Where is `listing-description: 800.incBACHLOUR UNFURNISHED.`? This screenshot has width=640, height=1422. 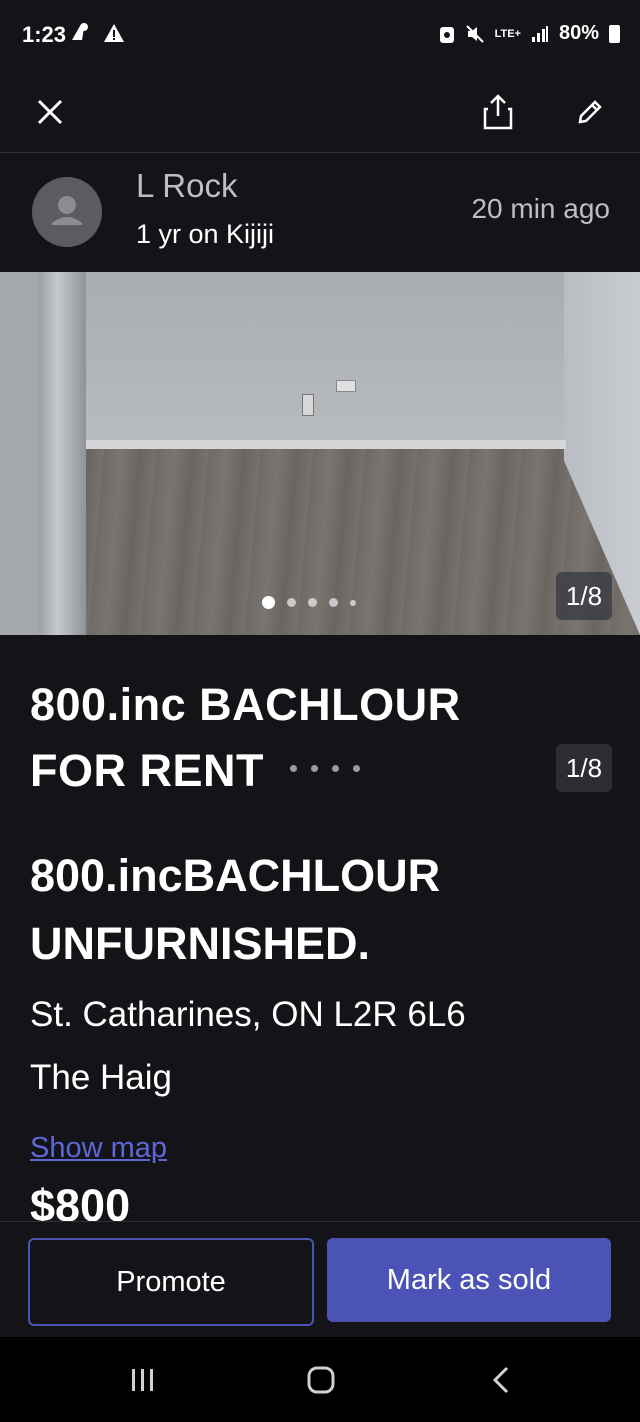 listing-description: 800.incBACHLOUR UNFURNISHED. is located at coordinates (235, 909).